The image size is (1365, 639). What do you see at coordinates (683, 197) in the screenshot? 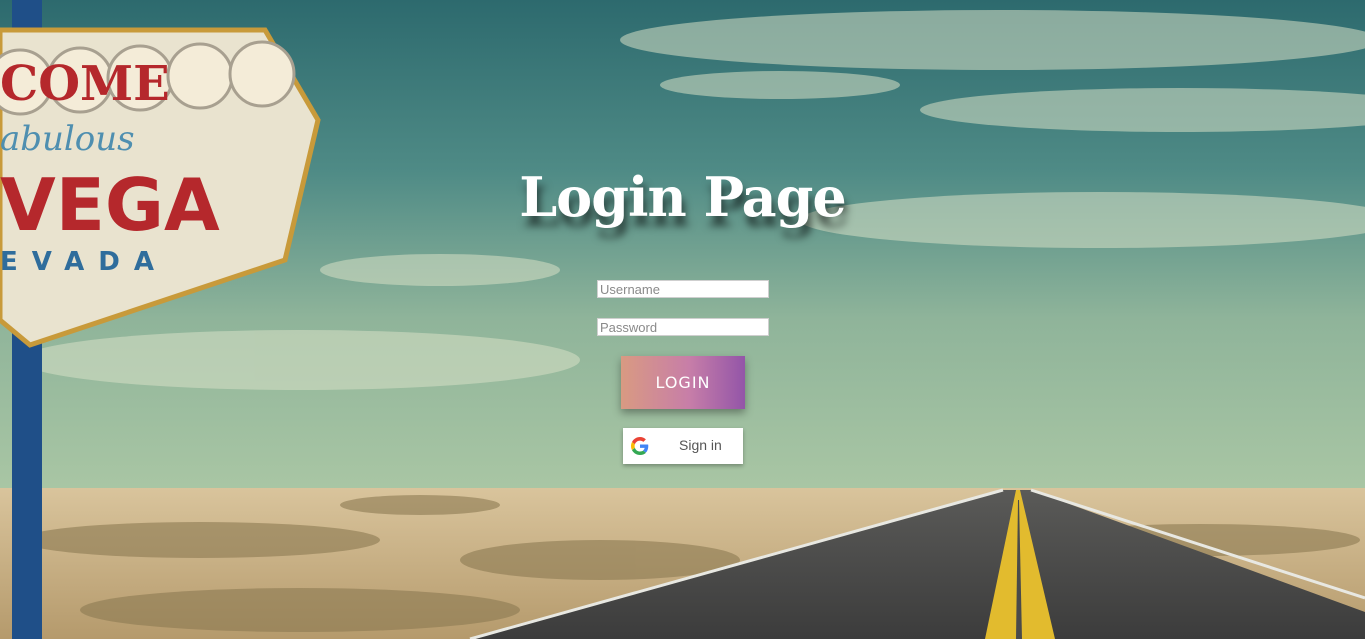
I see `page-title: Login Page` at bounding box center [683, 197].